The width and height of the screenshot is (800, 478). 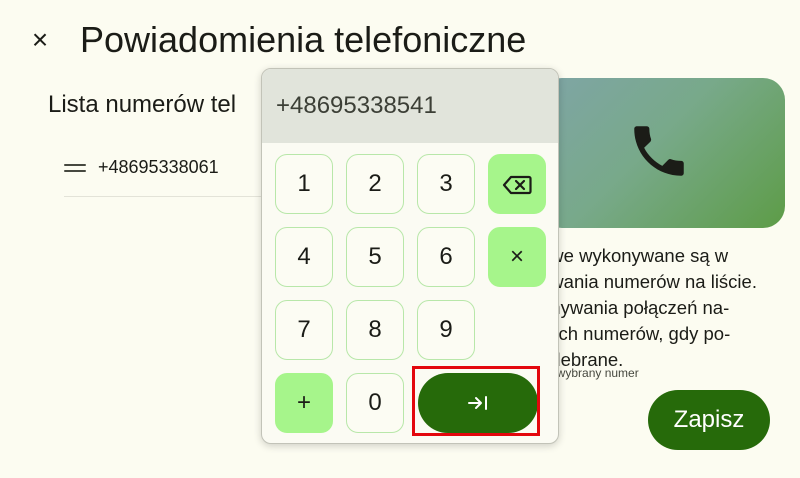 What do you see at coordinates (375, 330) in the screenshot?
I see `key-8: 8` at bounding box center [375, 330].